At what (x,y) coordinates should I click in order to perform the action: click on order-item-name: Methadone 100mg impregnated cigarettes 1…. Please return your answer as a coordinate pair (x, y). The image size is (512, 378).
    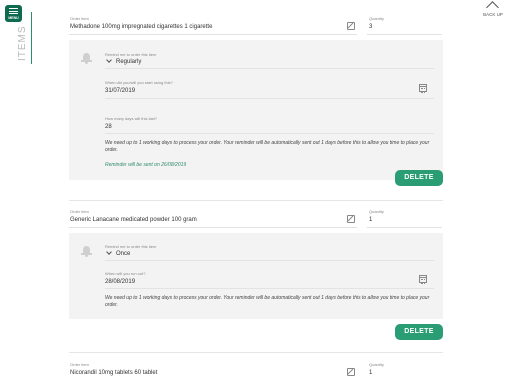
    Looking at the image, I should click on (141, 27).